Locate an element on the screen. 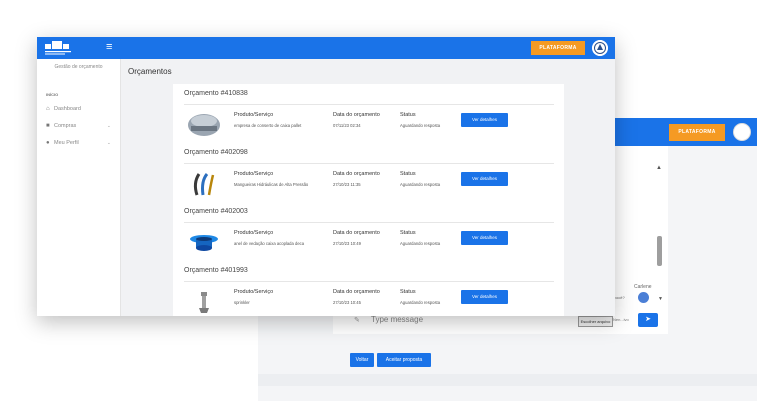  quote-title: Orçamento #401993 is located at coordinates (216, 270).